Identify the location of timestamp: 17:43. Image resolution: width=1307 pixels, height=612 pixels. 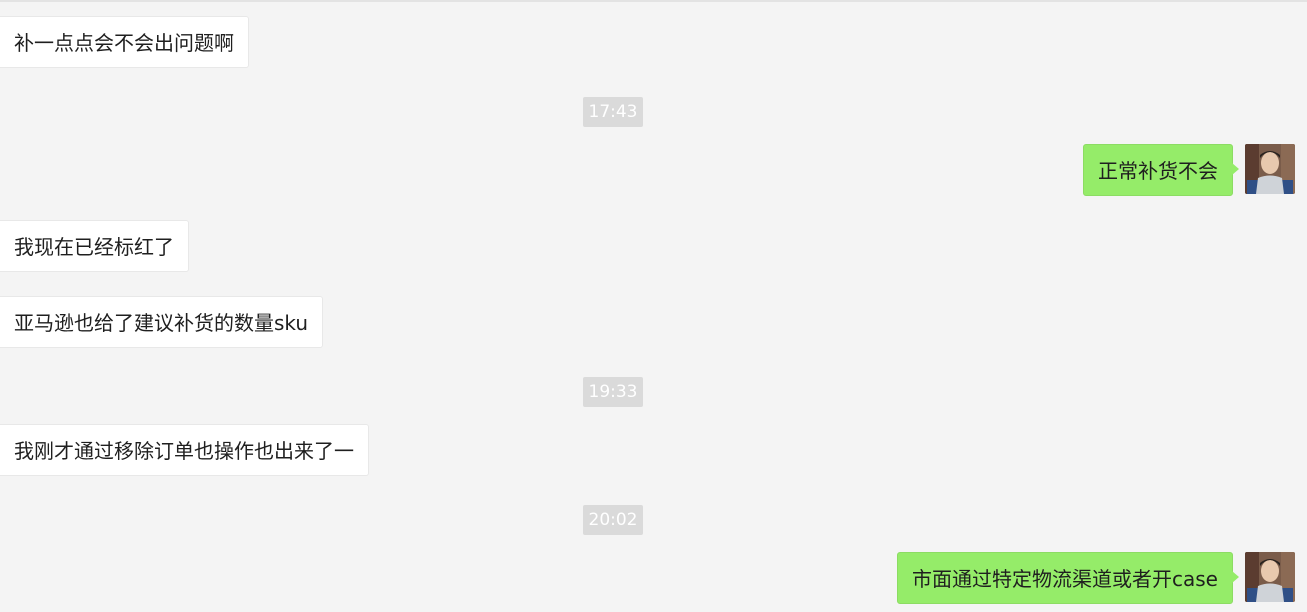
(613, 112).